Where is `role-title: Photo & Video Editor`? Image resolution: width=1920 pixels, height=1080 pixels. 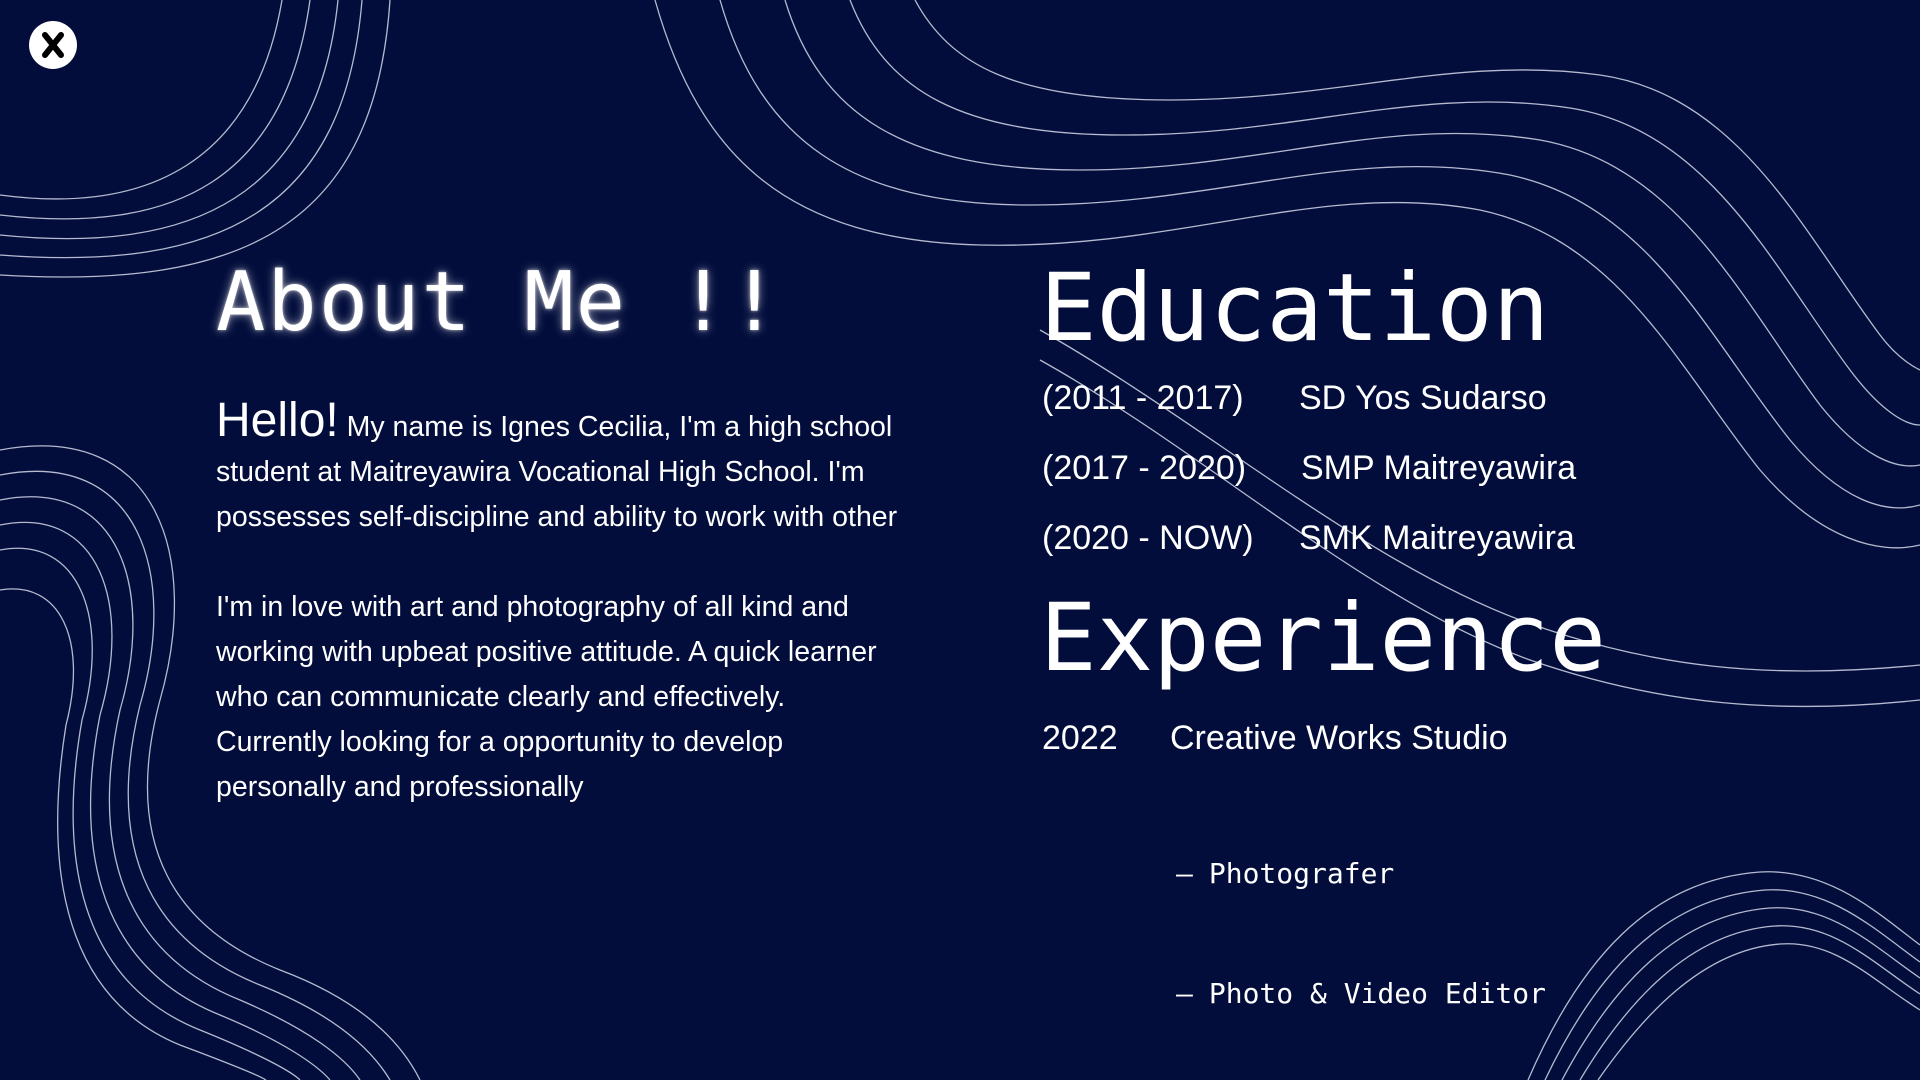 role-title: Photo & Video Editor is located at coordinates (1377, 993).